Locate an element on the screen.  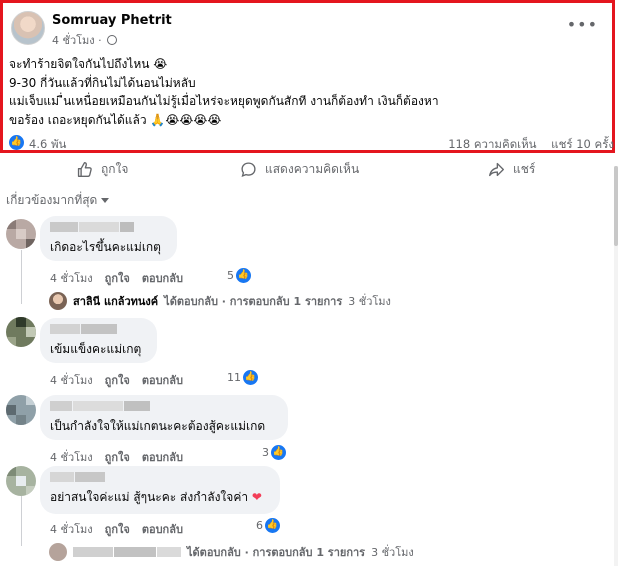
comment-text: อย่าสนใจค่ะแม่ สู้ๆนะคะ ส่งกำลังใจค่า ❤ is located at coordinates (160, 497).